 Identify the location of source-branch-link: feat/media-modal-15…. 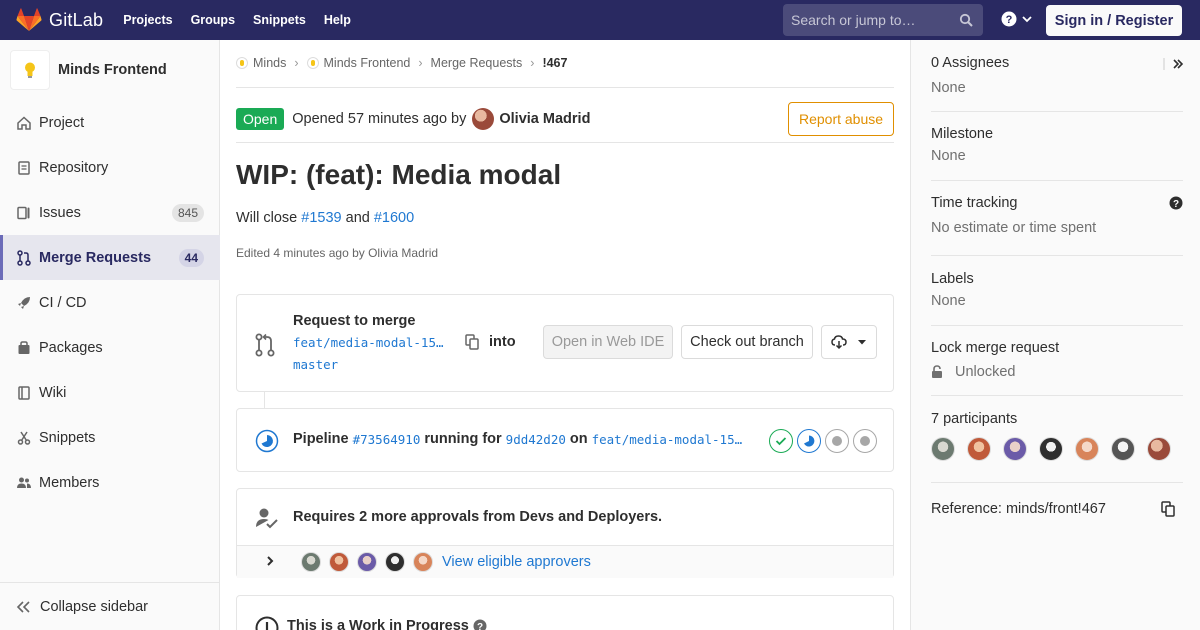
(368, 342).